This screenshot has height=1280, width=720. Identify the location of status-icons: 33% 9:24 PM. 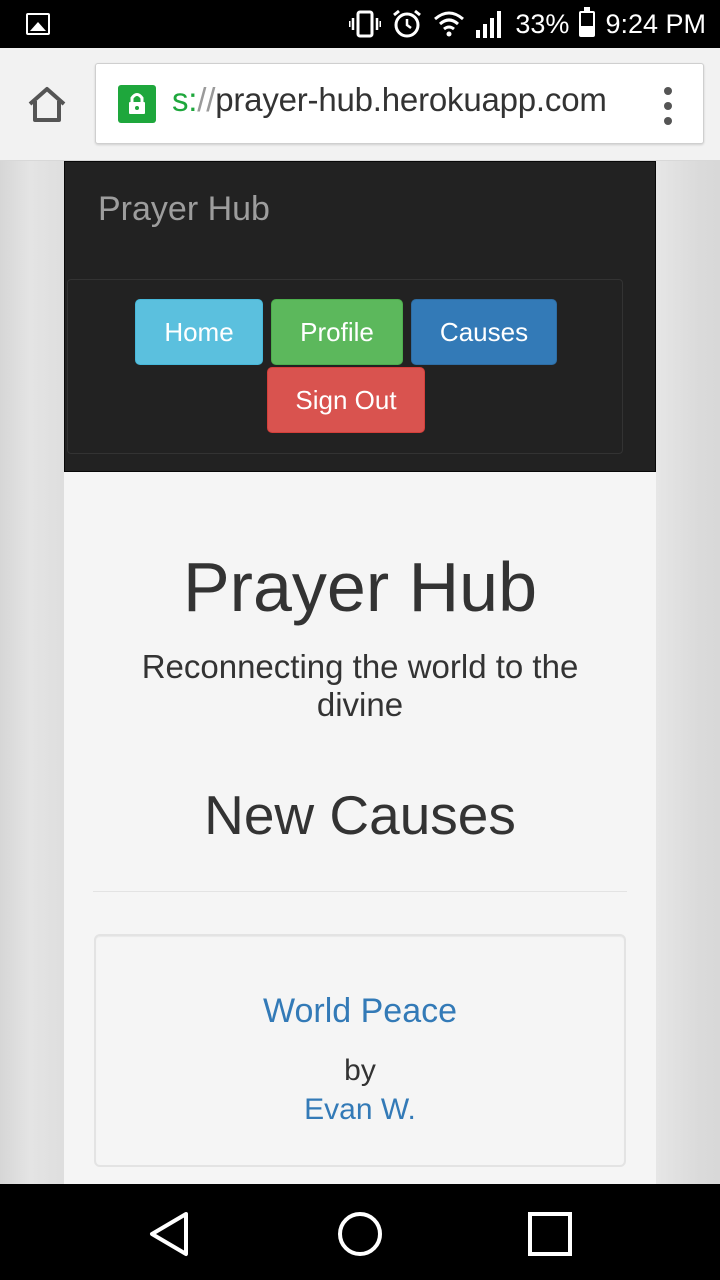
(527, 24).